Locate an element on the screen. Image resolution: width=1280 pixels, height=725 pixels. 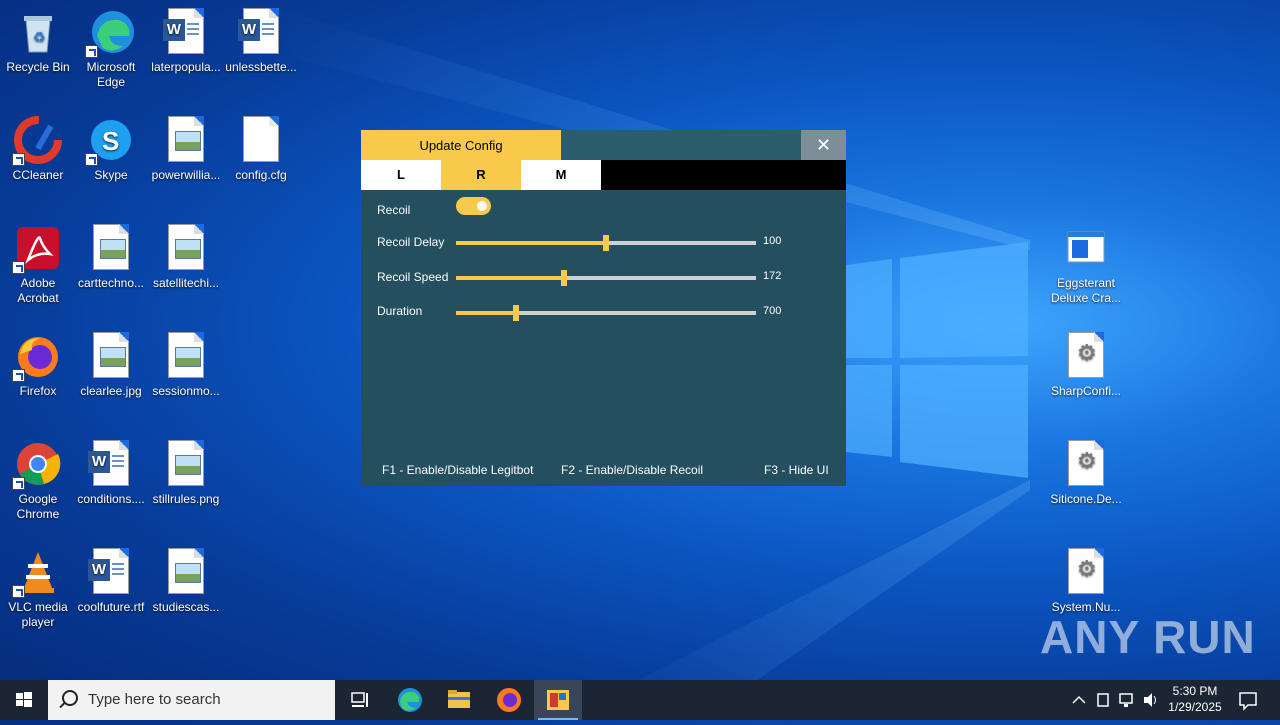
duration-slider is located at coordinates (606, 313).